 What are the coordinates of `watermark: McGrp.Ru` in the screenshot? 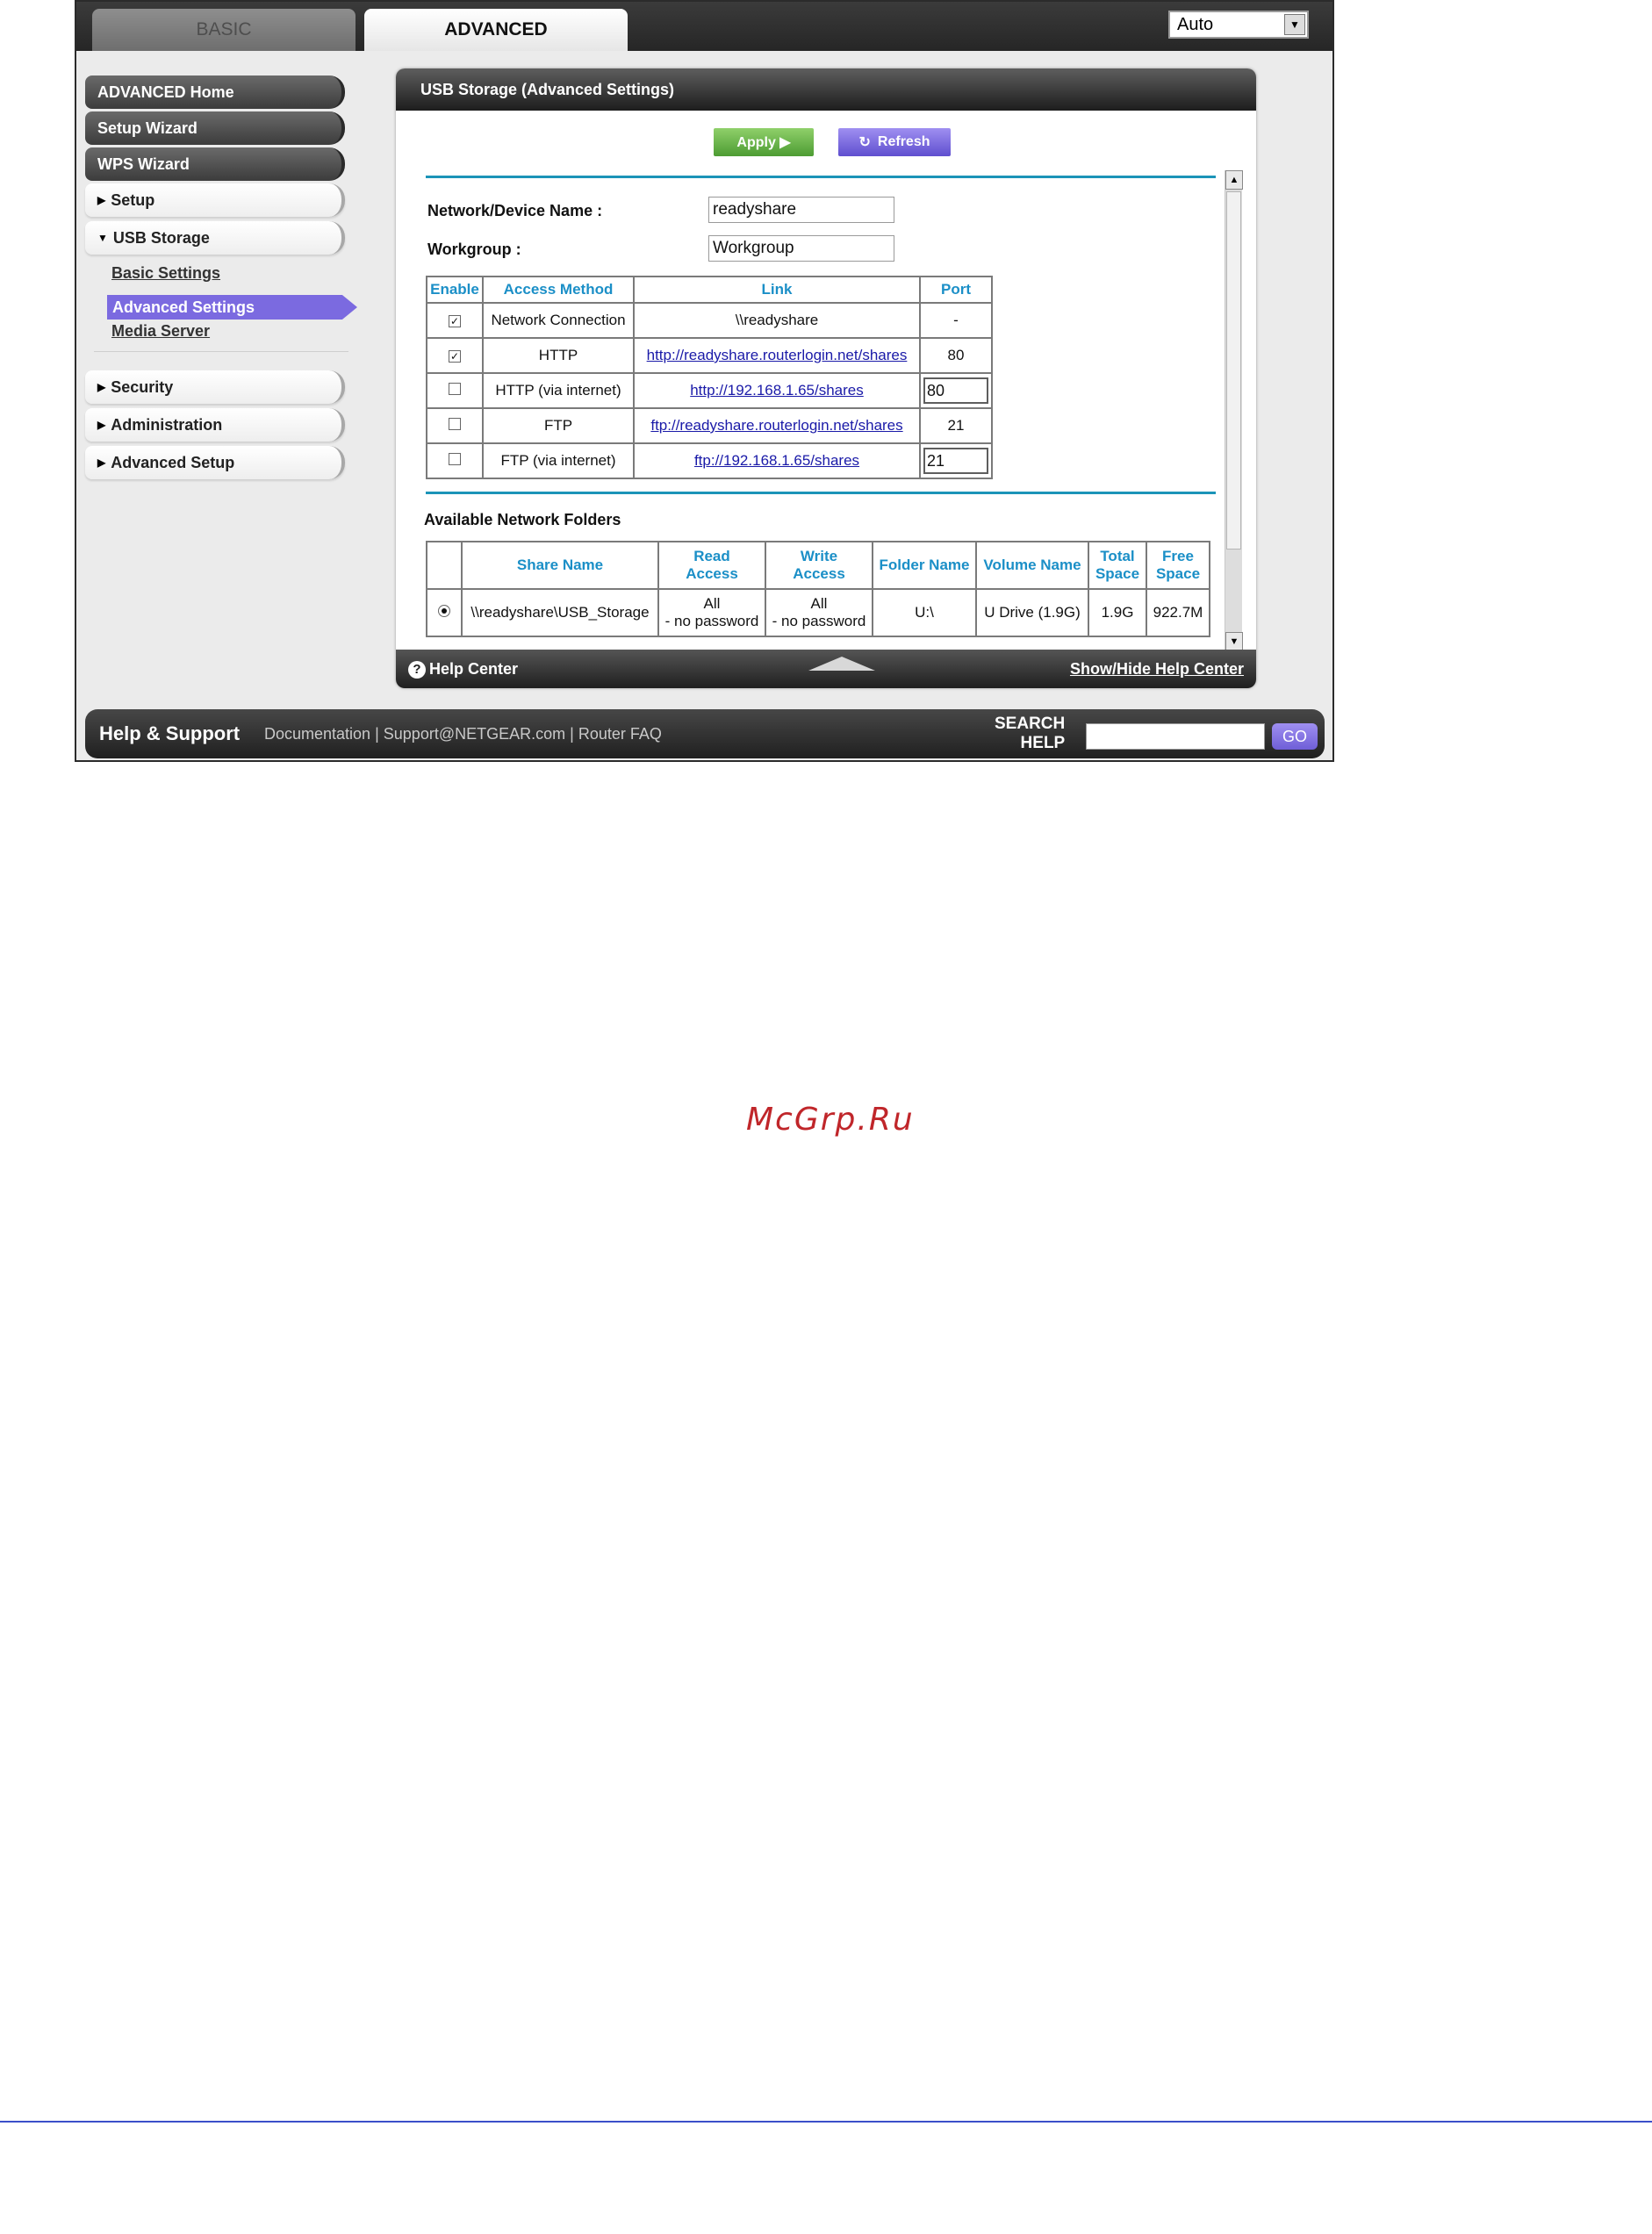 It's located at (831, 1120).